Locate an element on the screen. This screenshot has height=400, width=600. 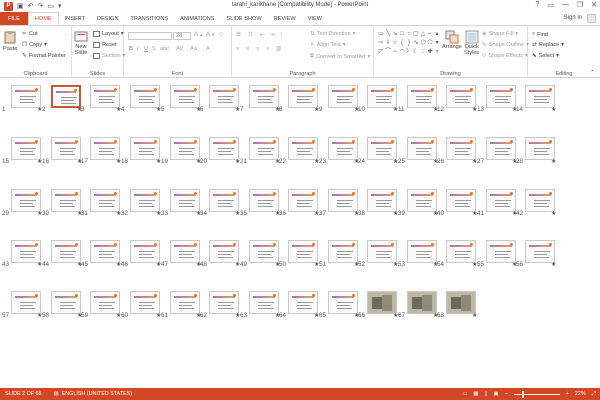
redo-icon: ↷ is located at coordinates (41, 6).